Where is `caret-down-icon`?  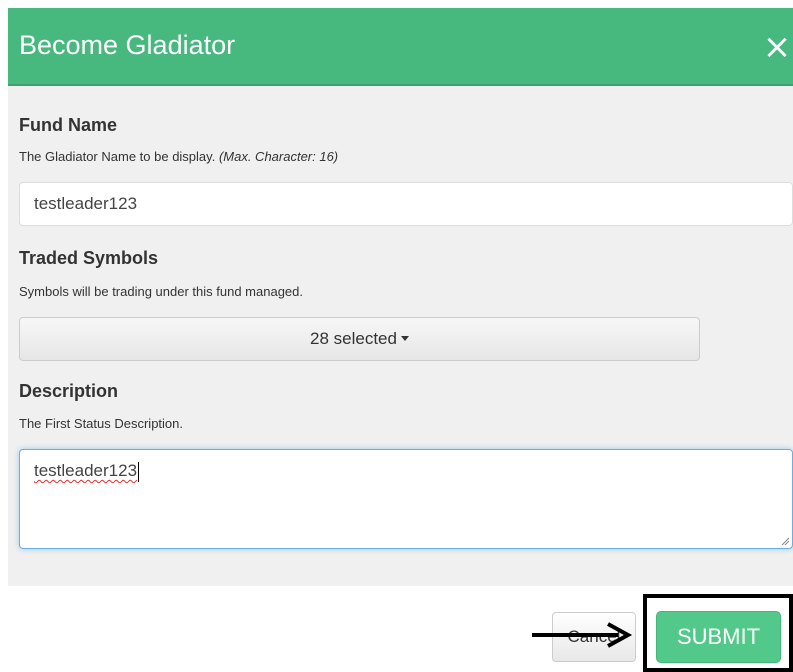
caret-down-icon is located at coordinates (404, 339).